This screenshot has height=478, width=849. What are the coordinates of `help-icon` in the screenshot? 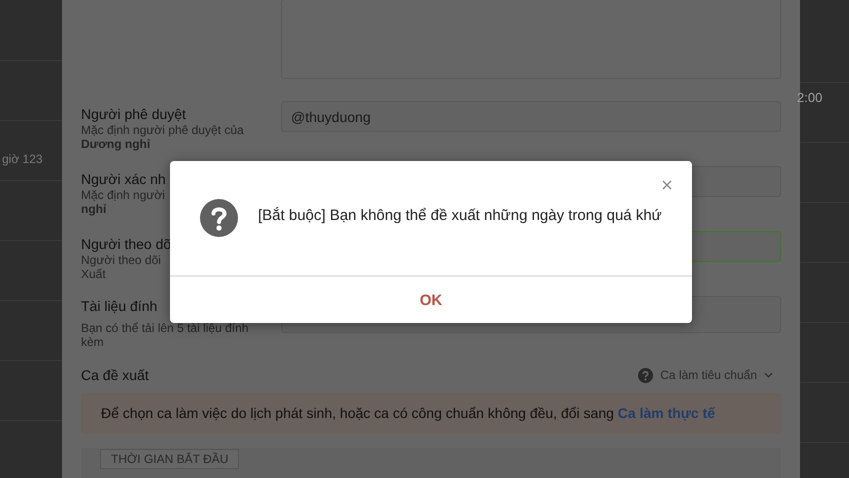 It's located at (646, 375).